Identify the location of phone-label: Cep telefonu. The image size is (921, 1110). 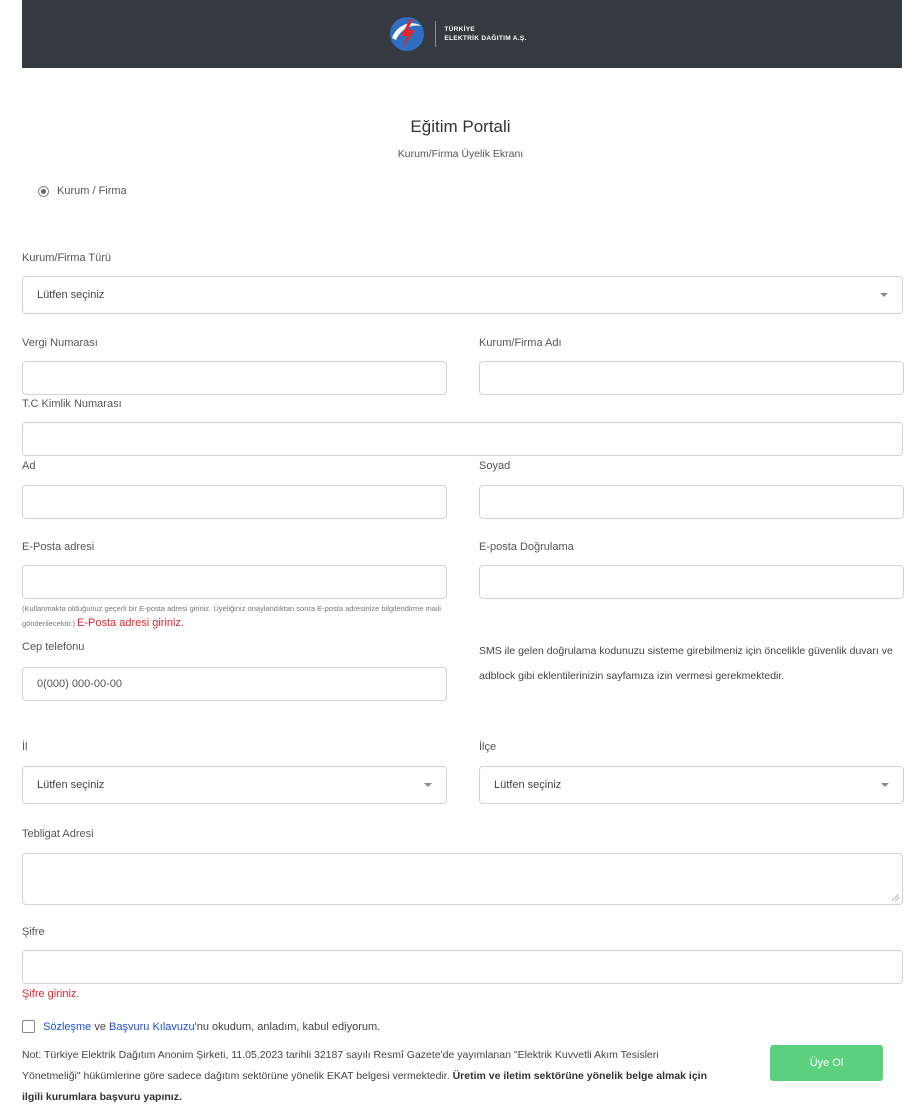
(53, 647).